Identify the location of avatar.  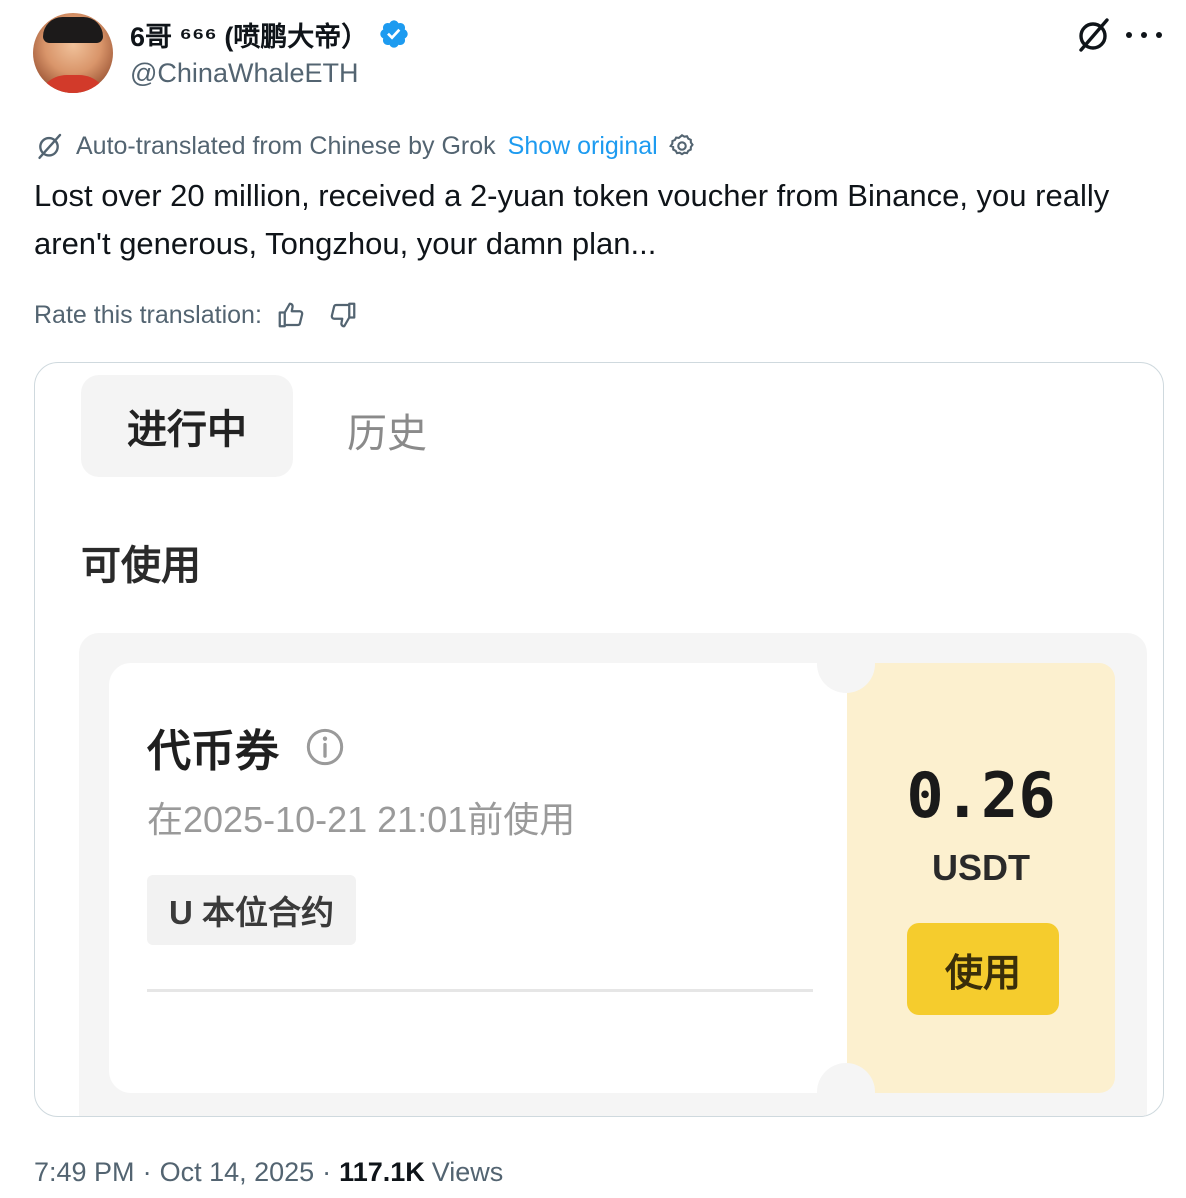
(73, 53).